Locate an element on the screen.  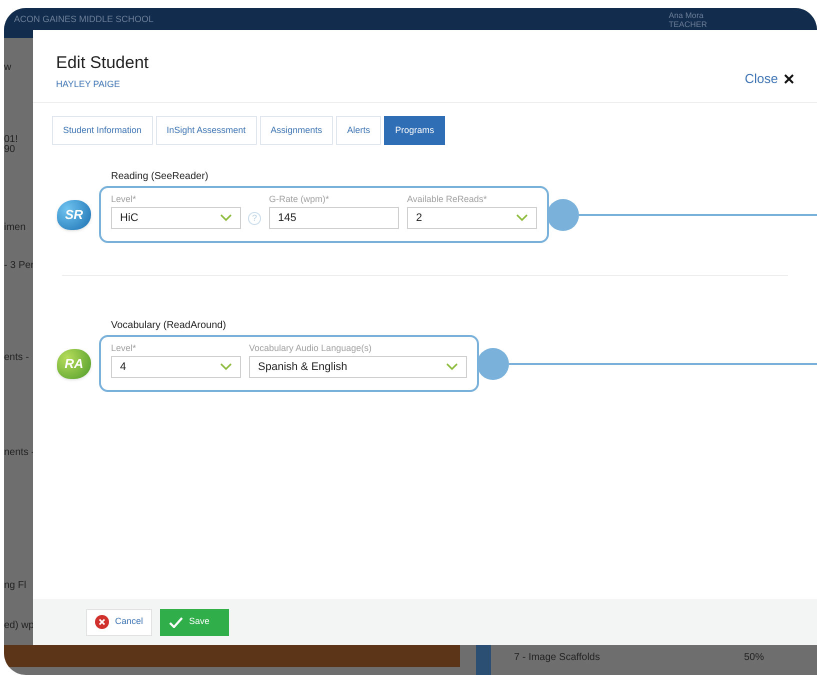
background-text: 90 is located at coordinates (10, 150).